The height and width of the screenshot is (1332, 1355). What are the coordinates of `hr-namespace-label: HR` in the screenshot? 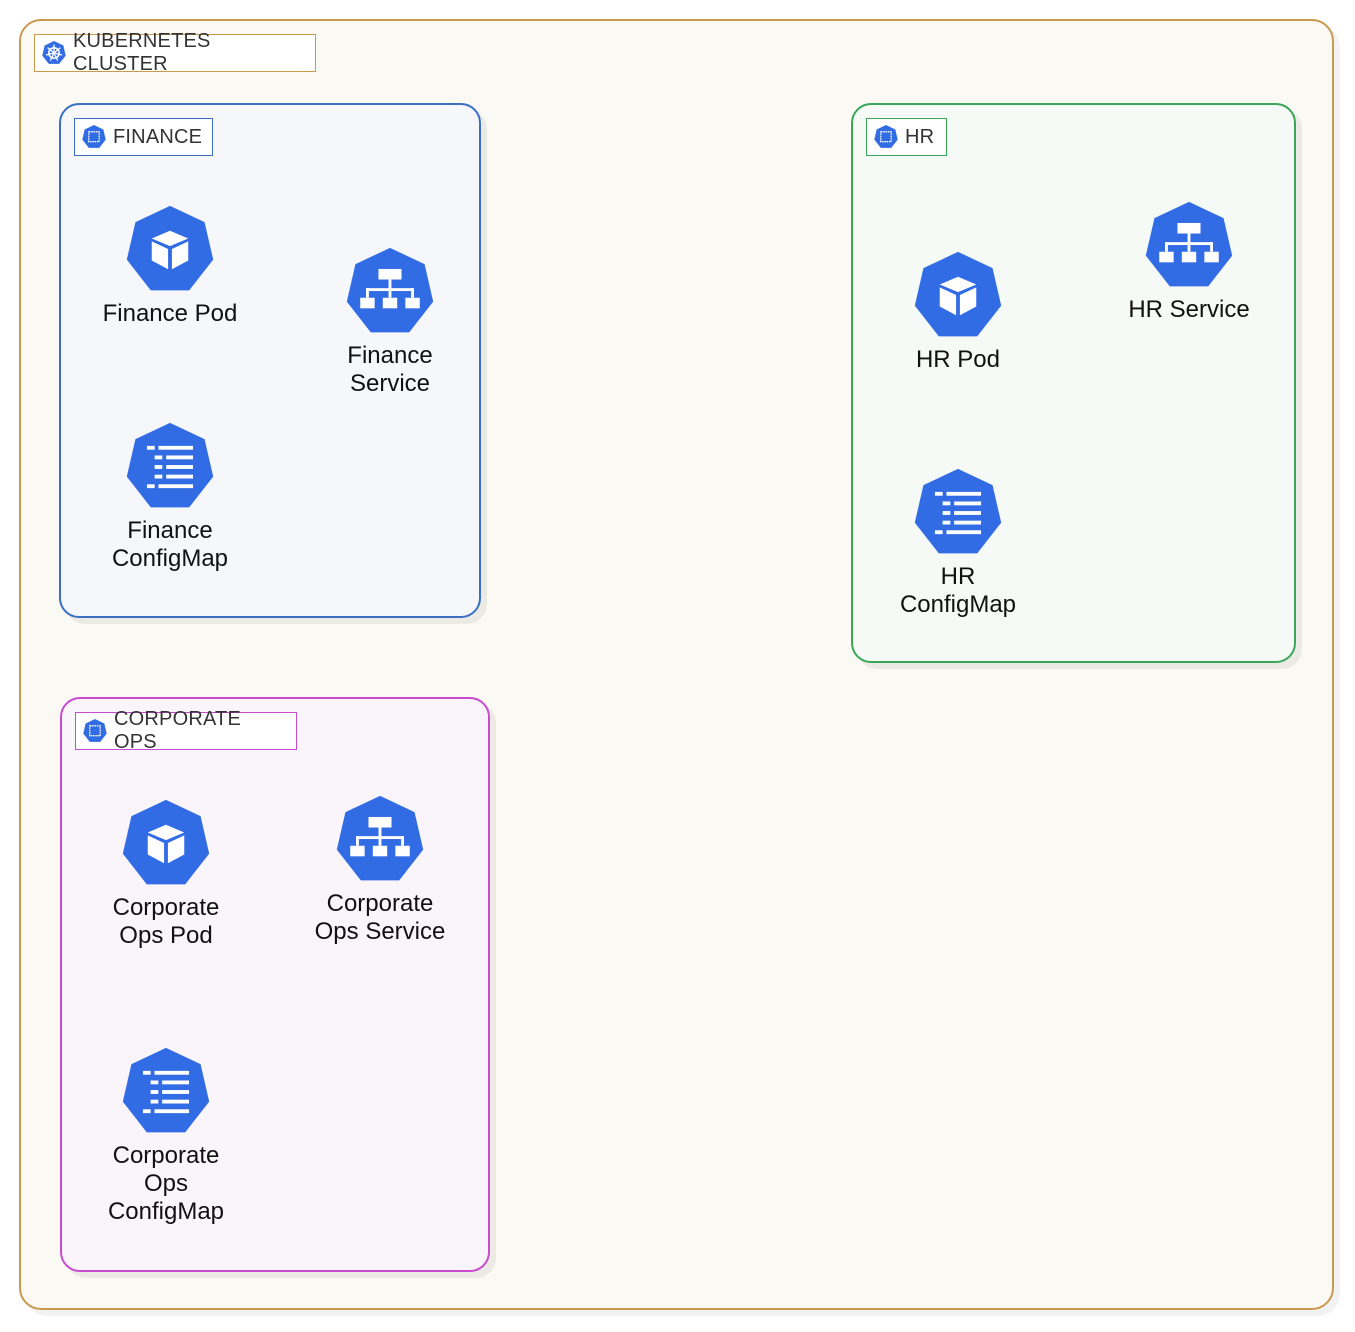 It's located at (906, 137).